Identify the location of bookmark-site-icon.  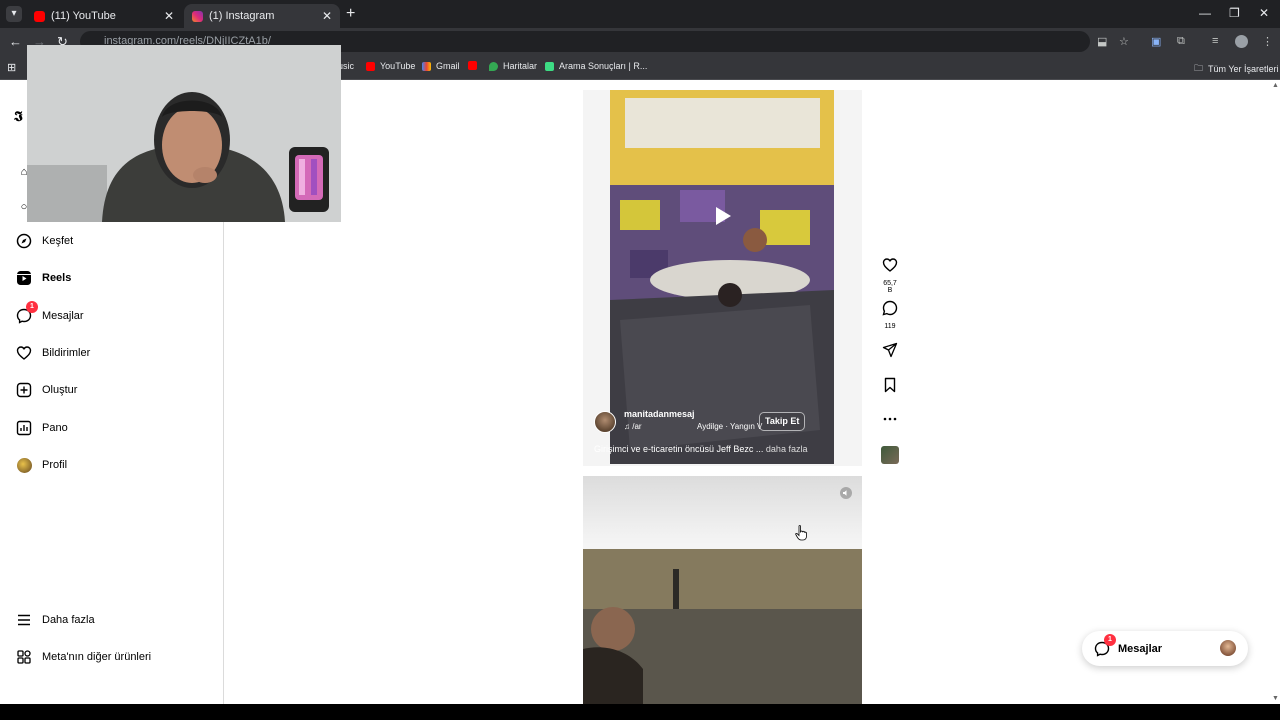
(549, 66).